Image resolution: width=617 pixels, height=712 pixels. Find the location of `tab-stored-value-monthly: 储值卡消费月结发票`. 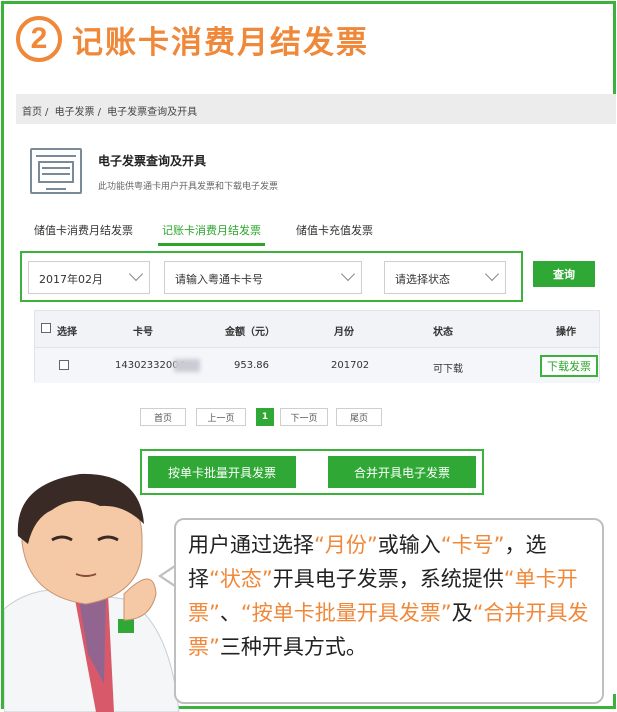

tab-stored-value-monthly: 储值卡消费月结发票 is located at coordinates (83, 228).